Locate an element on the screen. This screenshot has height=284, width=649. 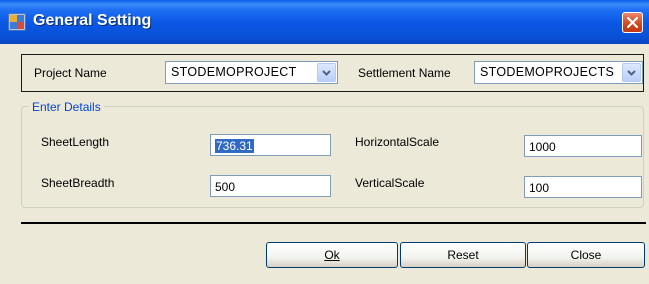
sheet-breadth-value: 500 is located at coordinates (225, 187).